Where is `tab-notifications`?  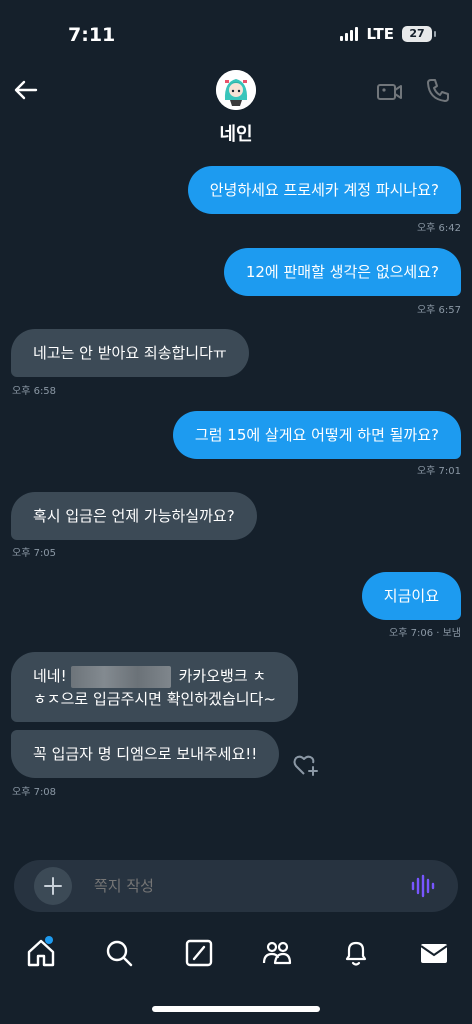
tab-notifications is located at coordinates (356, 953).